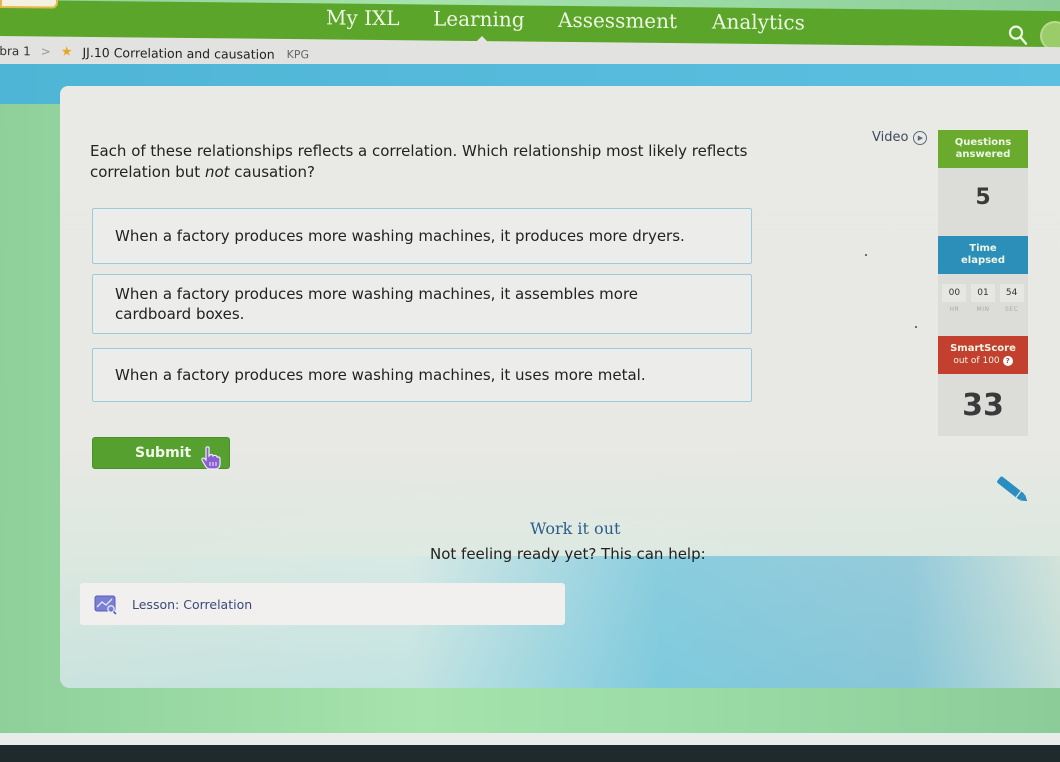  Describe the element at coordinates (568, 554) in the screenshot. I see `work-it-out-subtitle: Not feeling ready yet? This can help:` at that location.